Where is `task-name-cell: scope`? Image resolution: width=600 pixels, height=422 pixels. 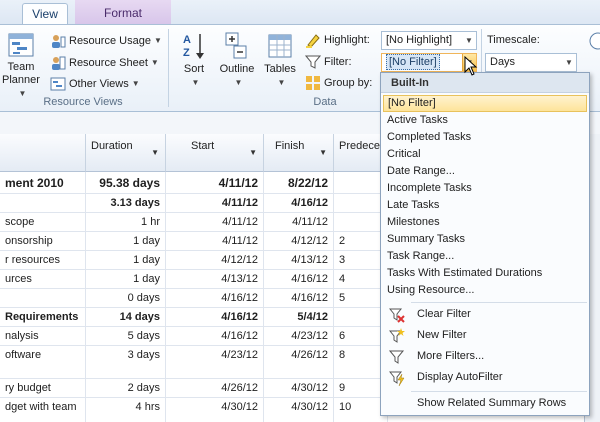
task-name-cell: scope is located at coordinates (43, 222).